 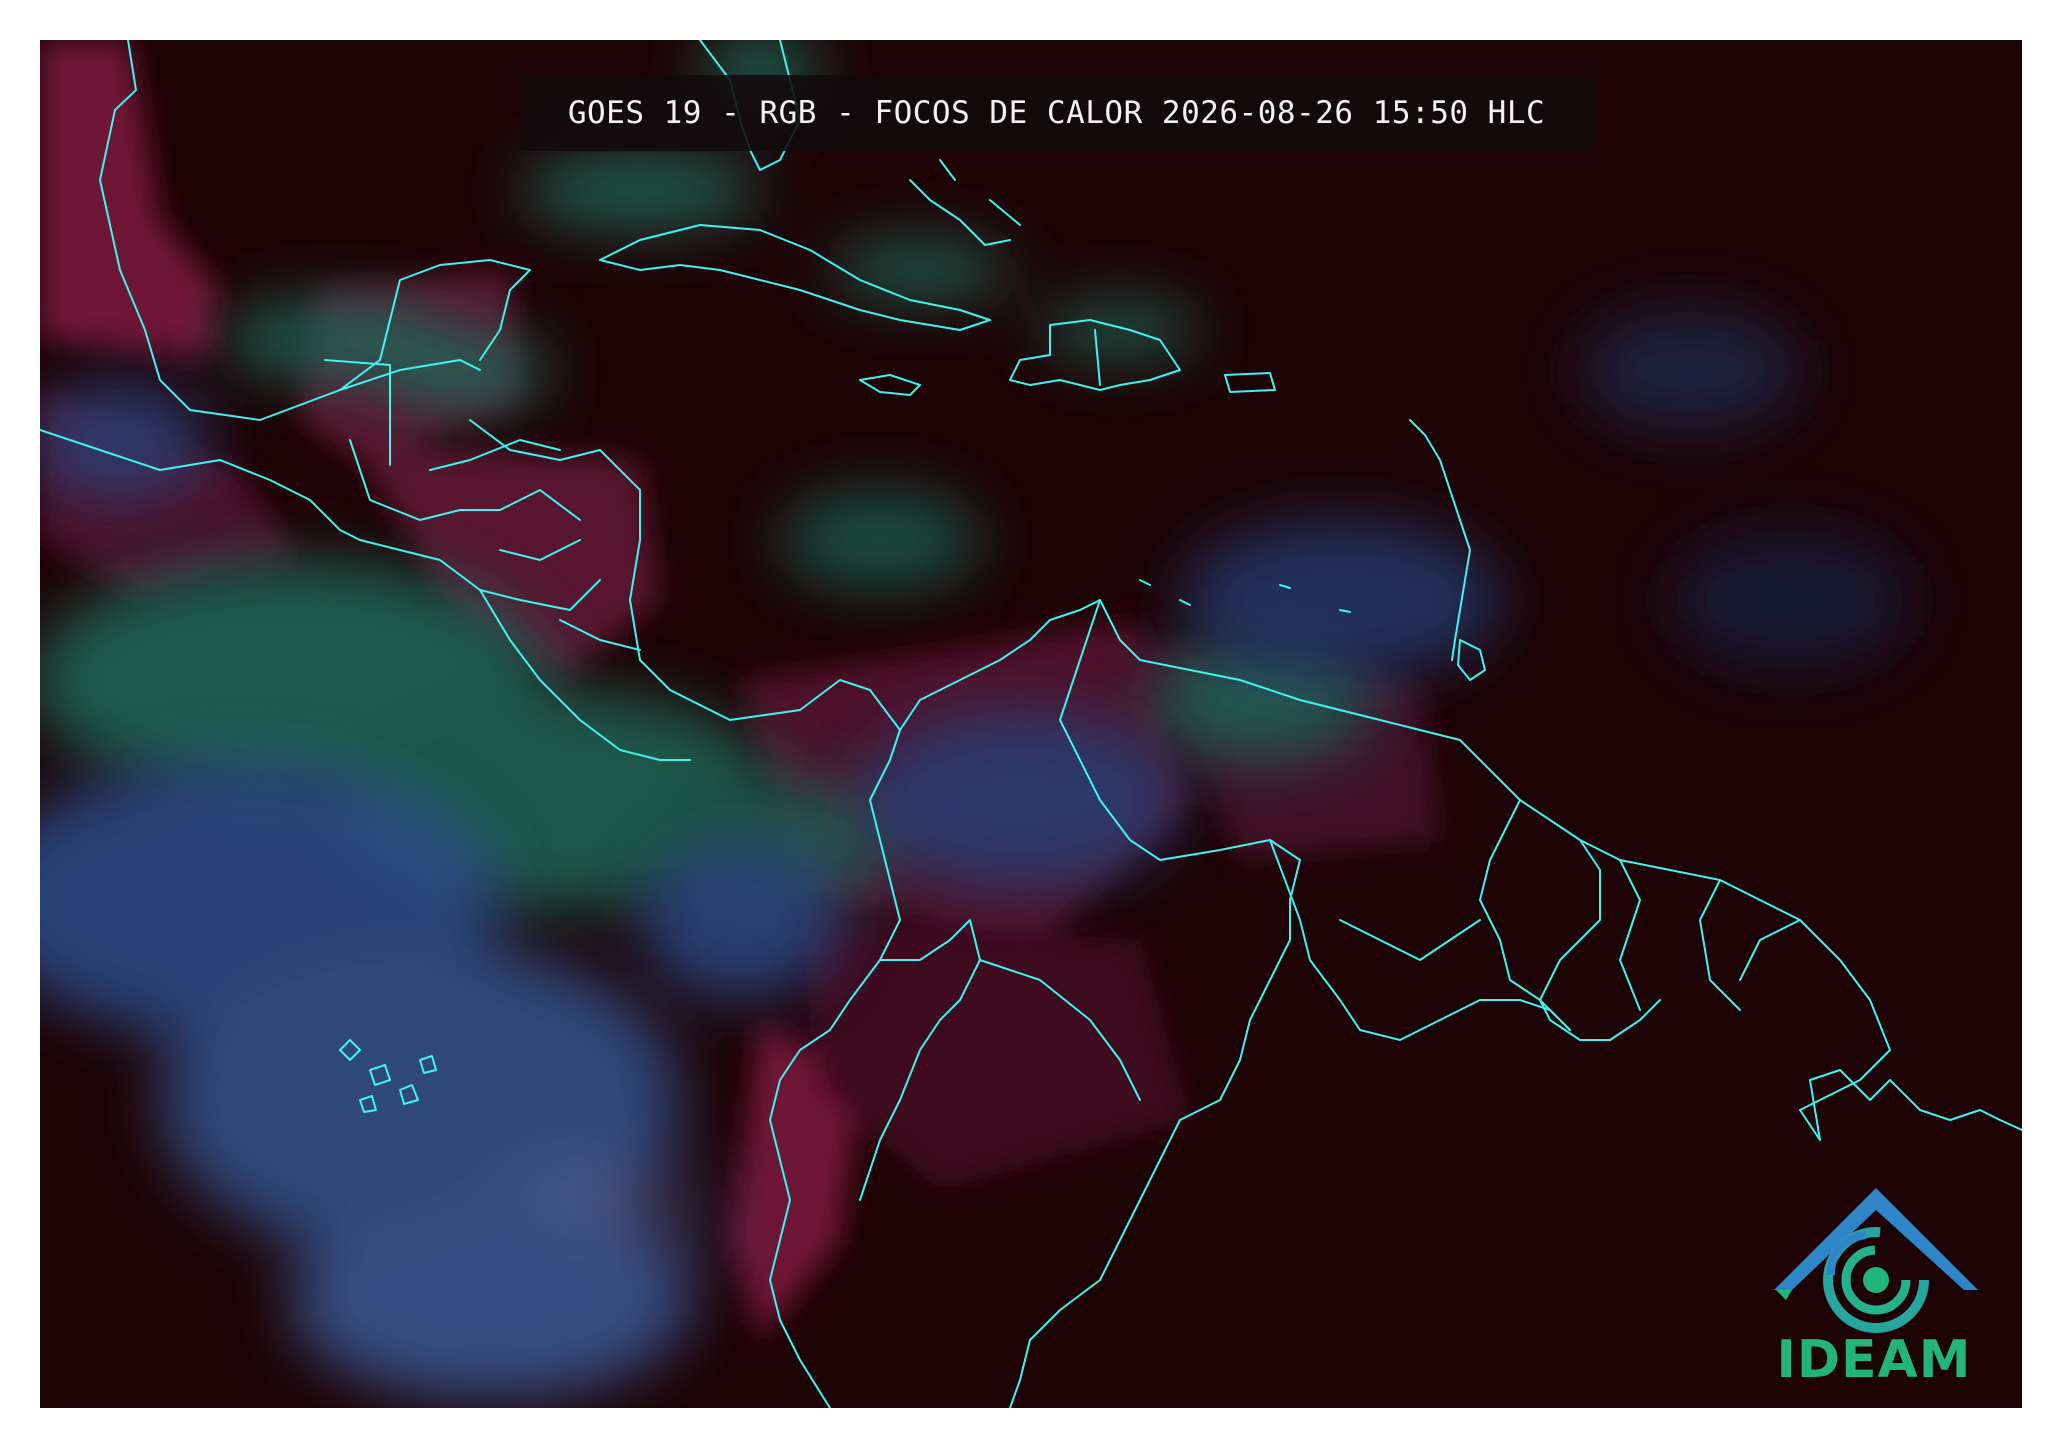 I want to click on ideam-logo: IDEAM, so click(x=1874, y=1285).